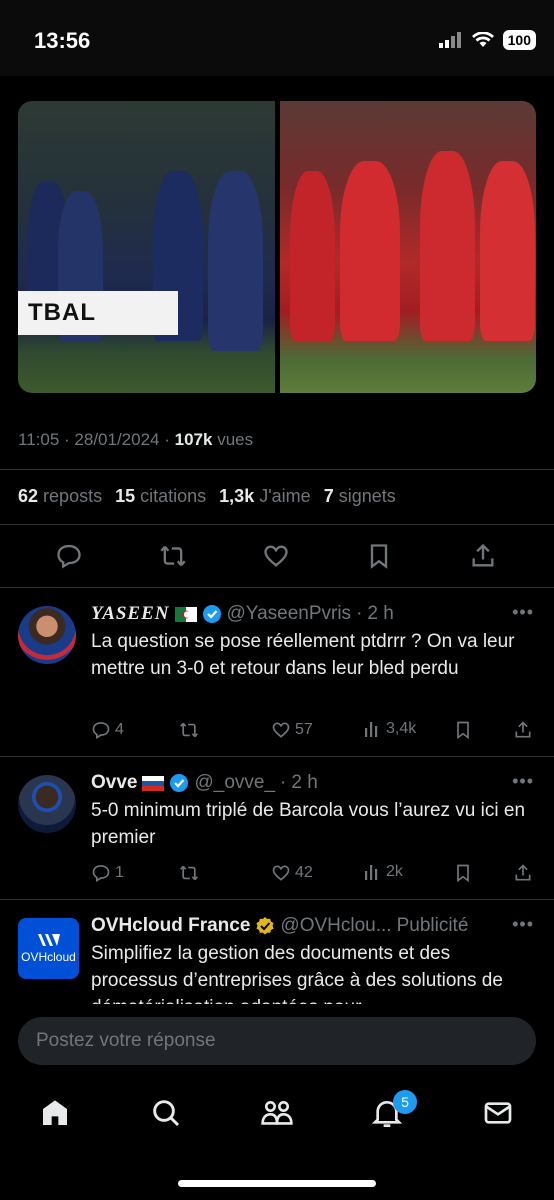  What do you see at coordinates (185, 614) in the screenshot?
I see `algeria-flag-icon` at bounding box center [185, 614].